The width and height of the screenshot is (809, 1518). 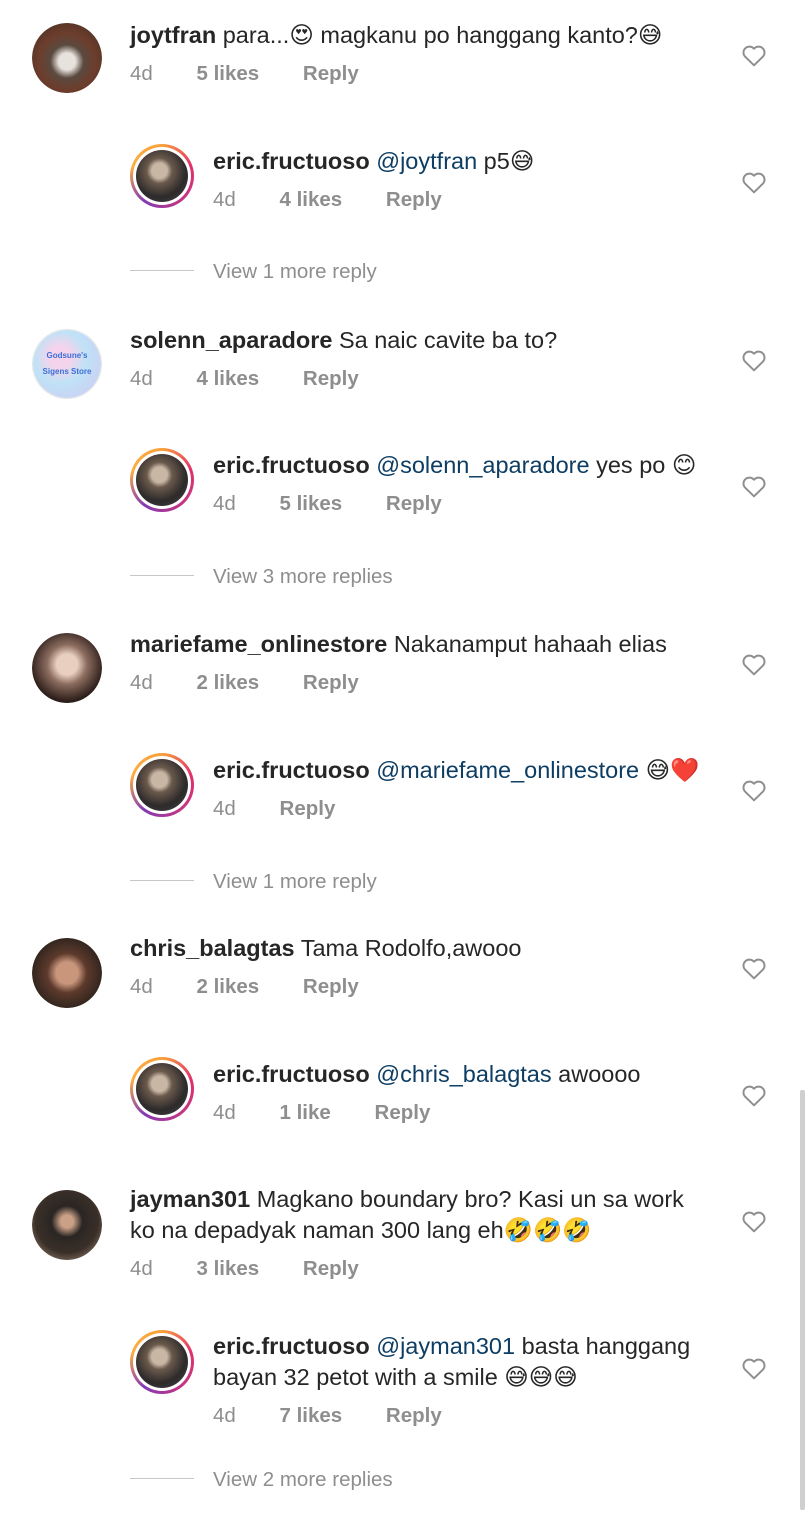 I want to click on comment-text: solenn_aparadore Sa naic cavite ba to?, so click(x=430, y=340).